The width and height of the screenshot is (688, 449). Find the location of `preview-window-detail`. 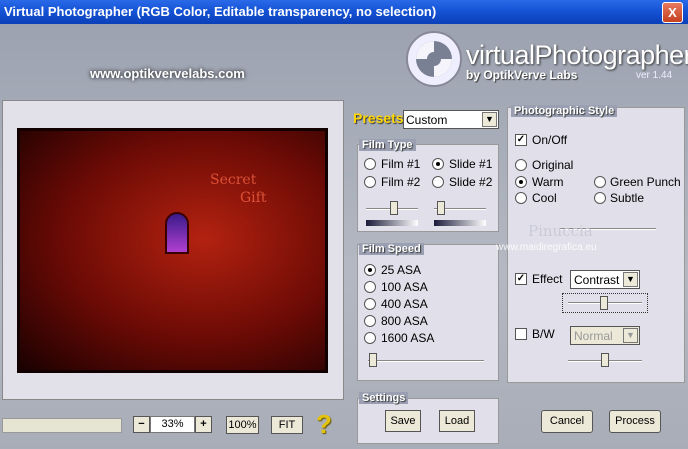

preview-window-detail is located at coordinates (177, 233).